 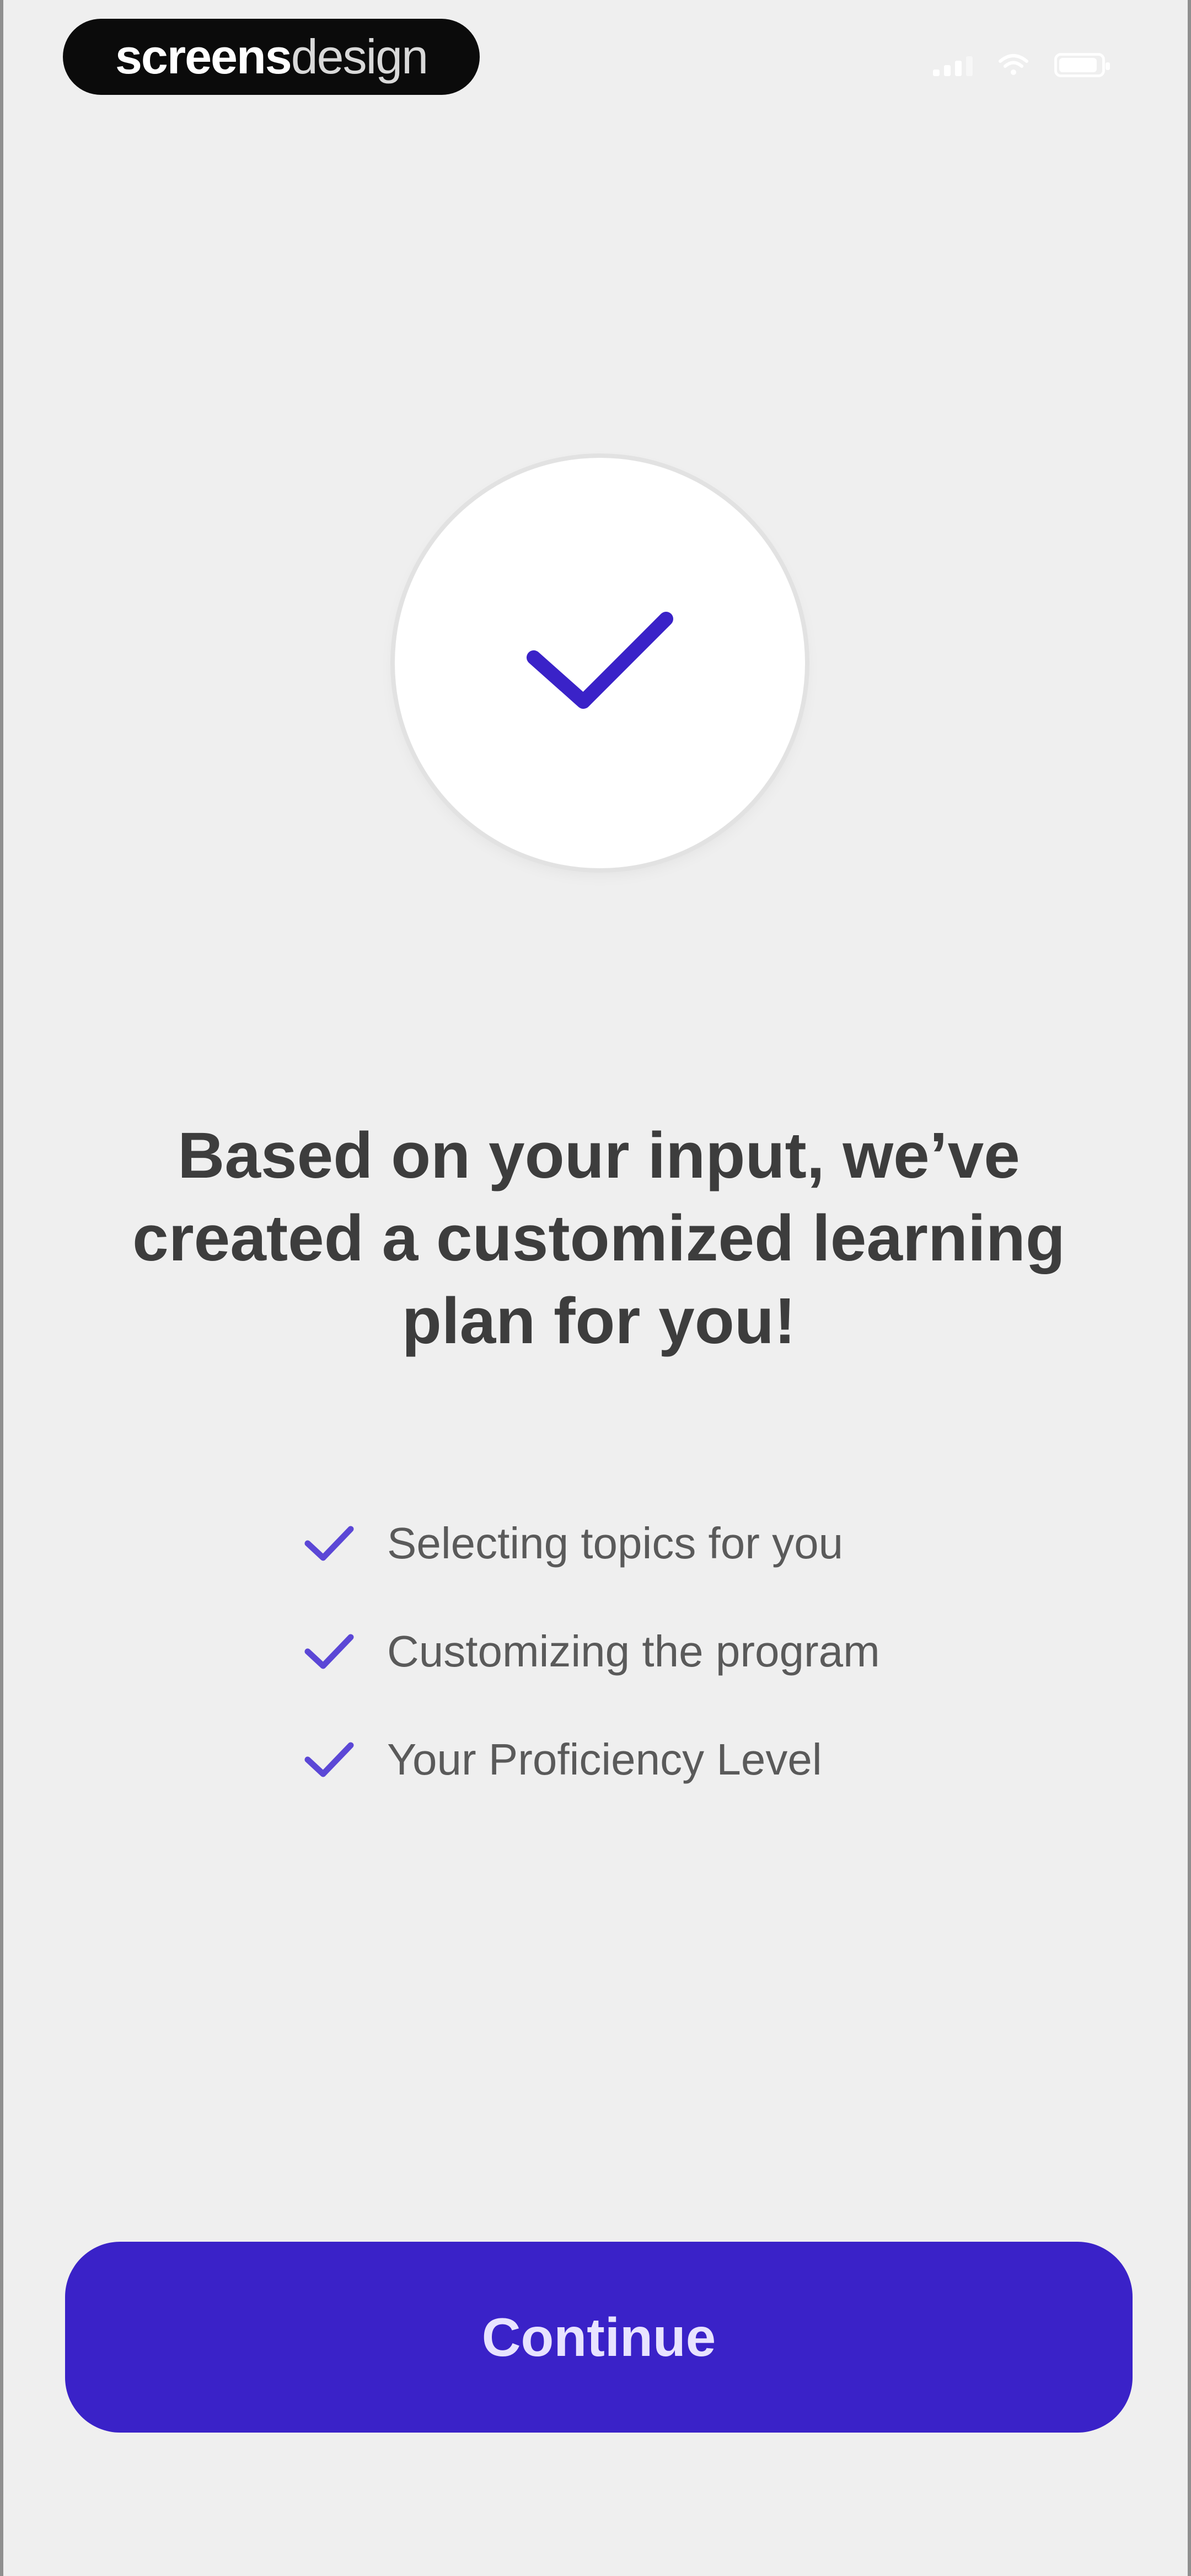 What do you see at coordinates (633, 1651) in the screenshot?
I see `checklist-item-label: Customizing the program` at bounding box center [633, 1651].